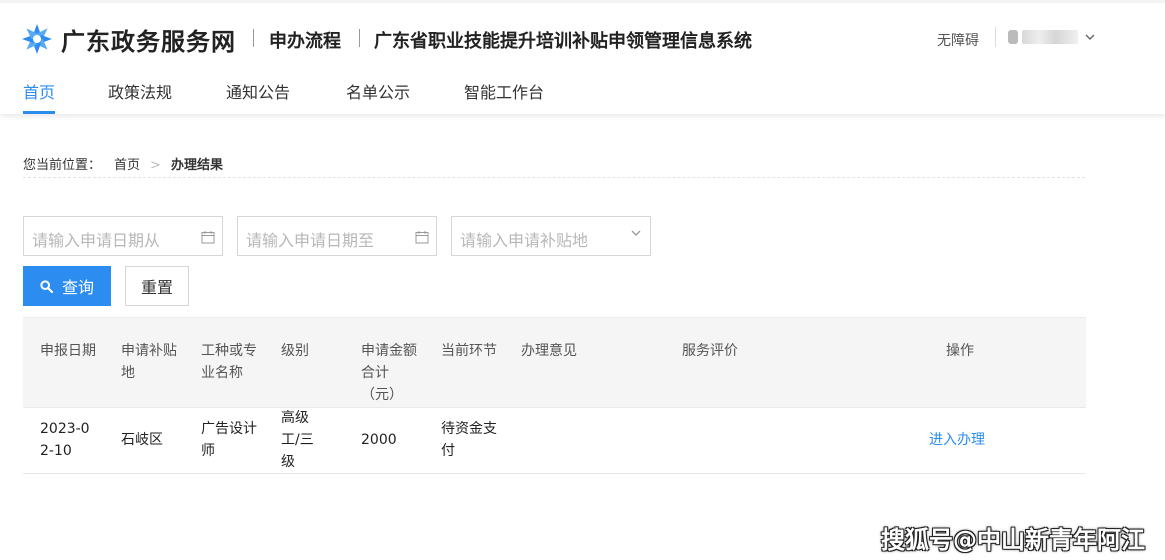 Image resolution: width=1165 pixels, height=560 pixels. I want to click on col-header-stage: 当前环节, so click(469, 351).